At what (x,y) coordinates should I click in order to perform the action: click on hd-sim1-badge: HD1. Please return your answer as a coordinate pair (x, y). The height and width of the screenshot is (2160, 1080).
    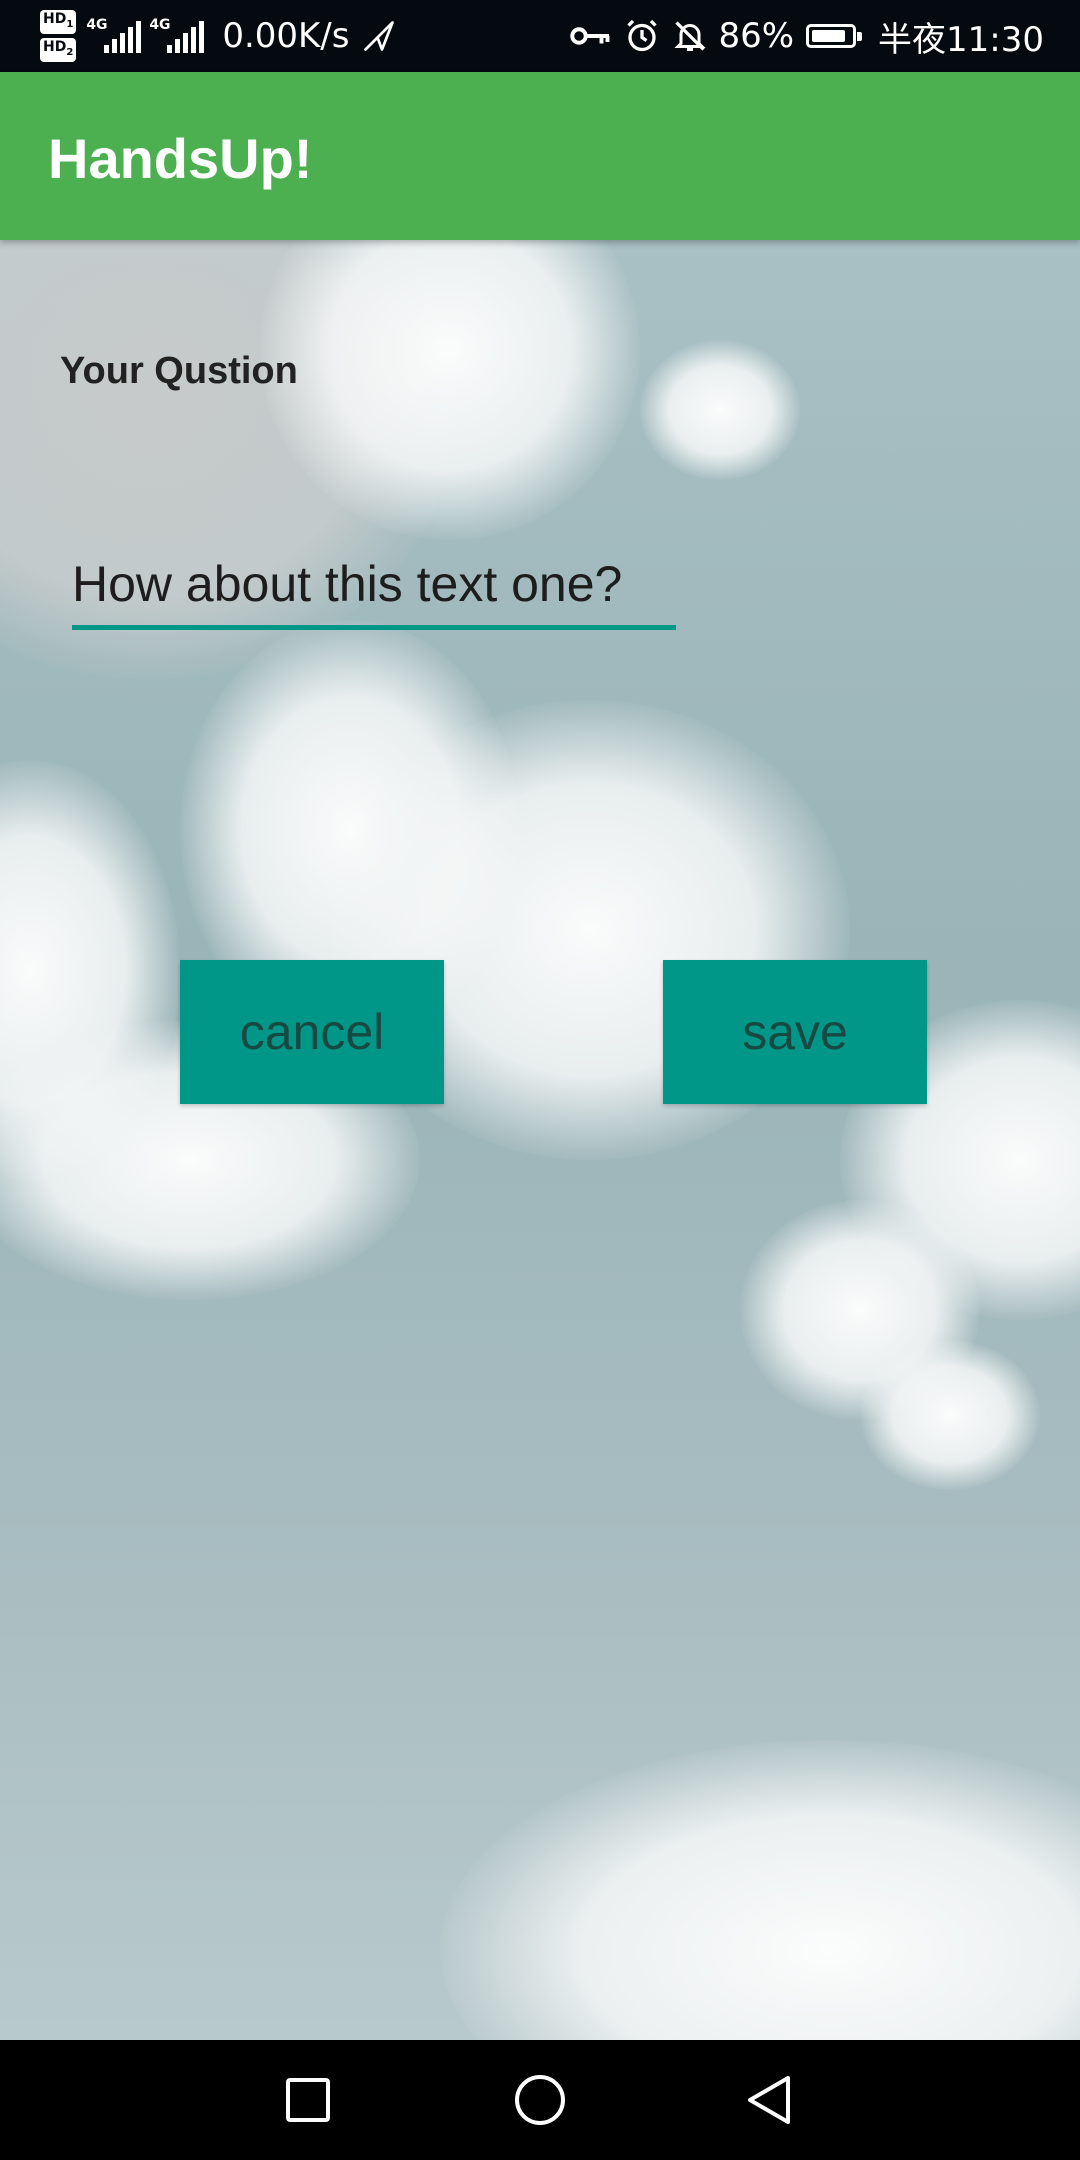
    Looking at the image, I should click on (58, 22).